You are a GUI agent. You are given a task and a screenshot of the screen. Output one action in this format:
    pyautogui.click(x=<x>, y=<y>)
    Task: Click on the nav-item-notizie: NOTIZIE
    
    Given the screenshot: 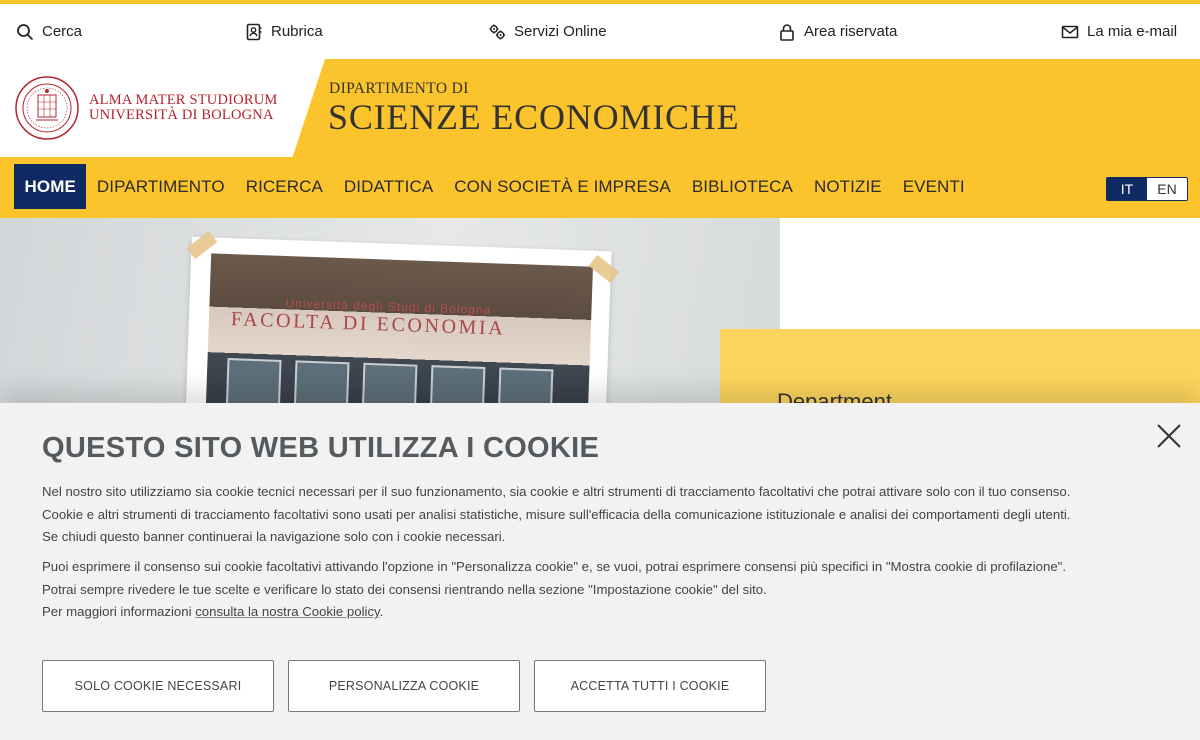 What is the action you would take?
    pyautogui.click(x=847, y=186)
    